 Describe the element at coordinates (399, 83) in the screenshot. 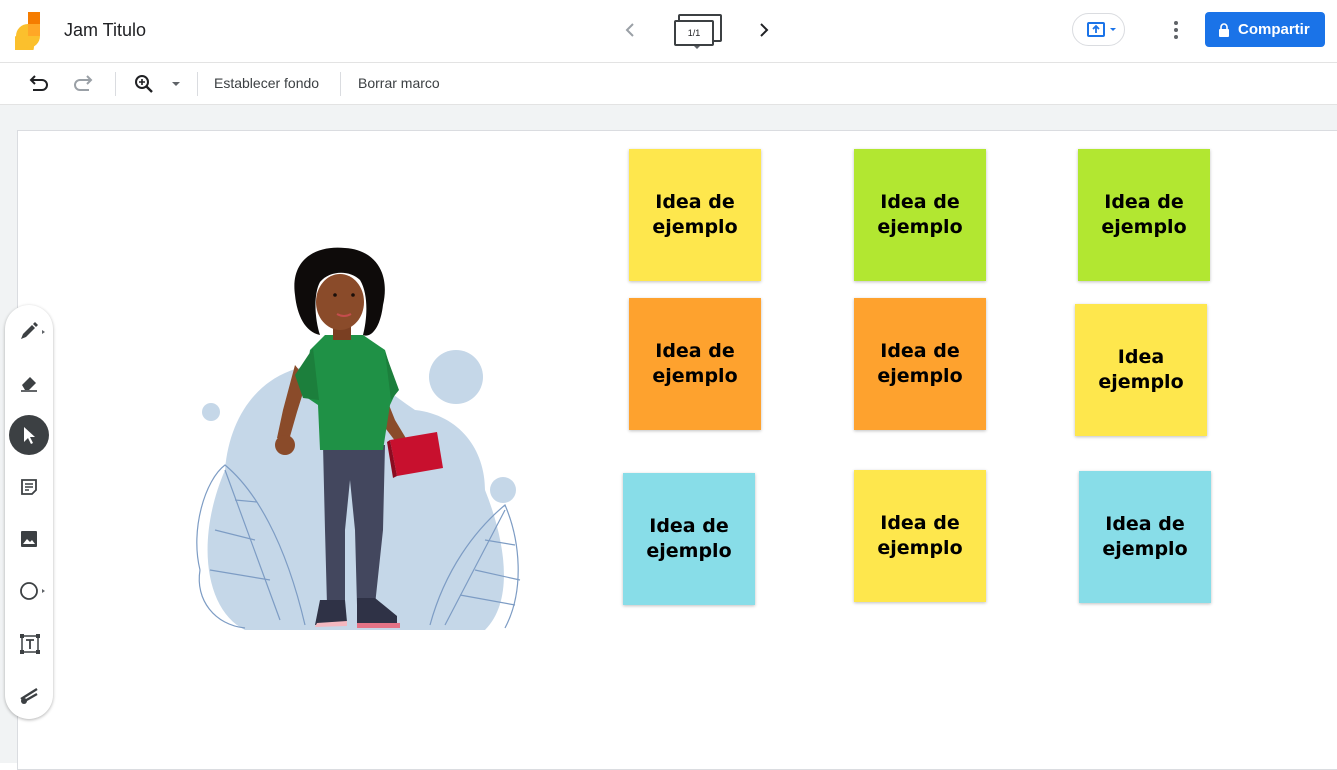

I see `clear-frame-button: Borrar marco` at that location.